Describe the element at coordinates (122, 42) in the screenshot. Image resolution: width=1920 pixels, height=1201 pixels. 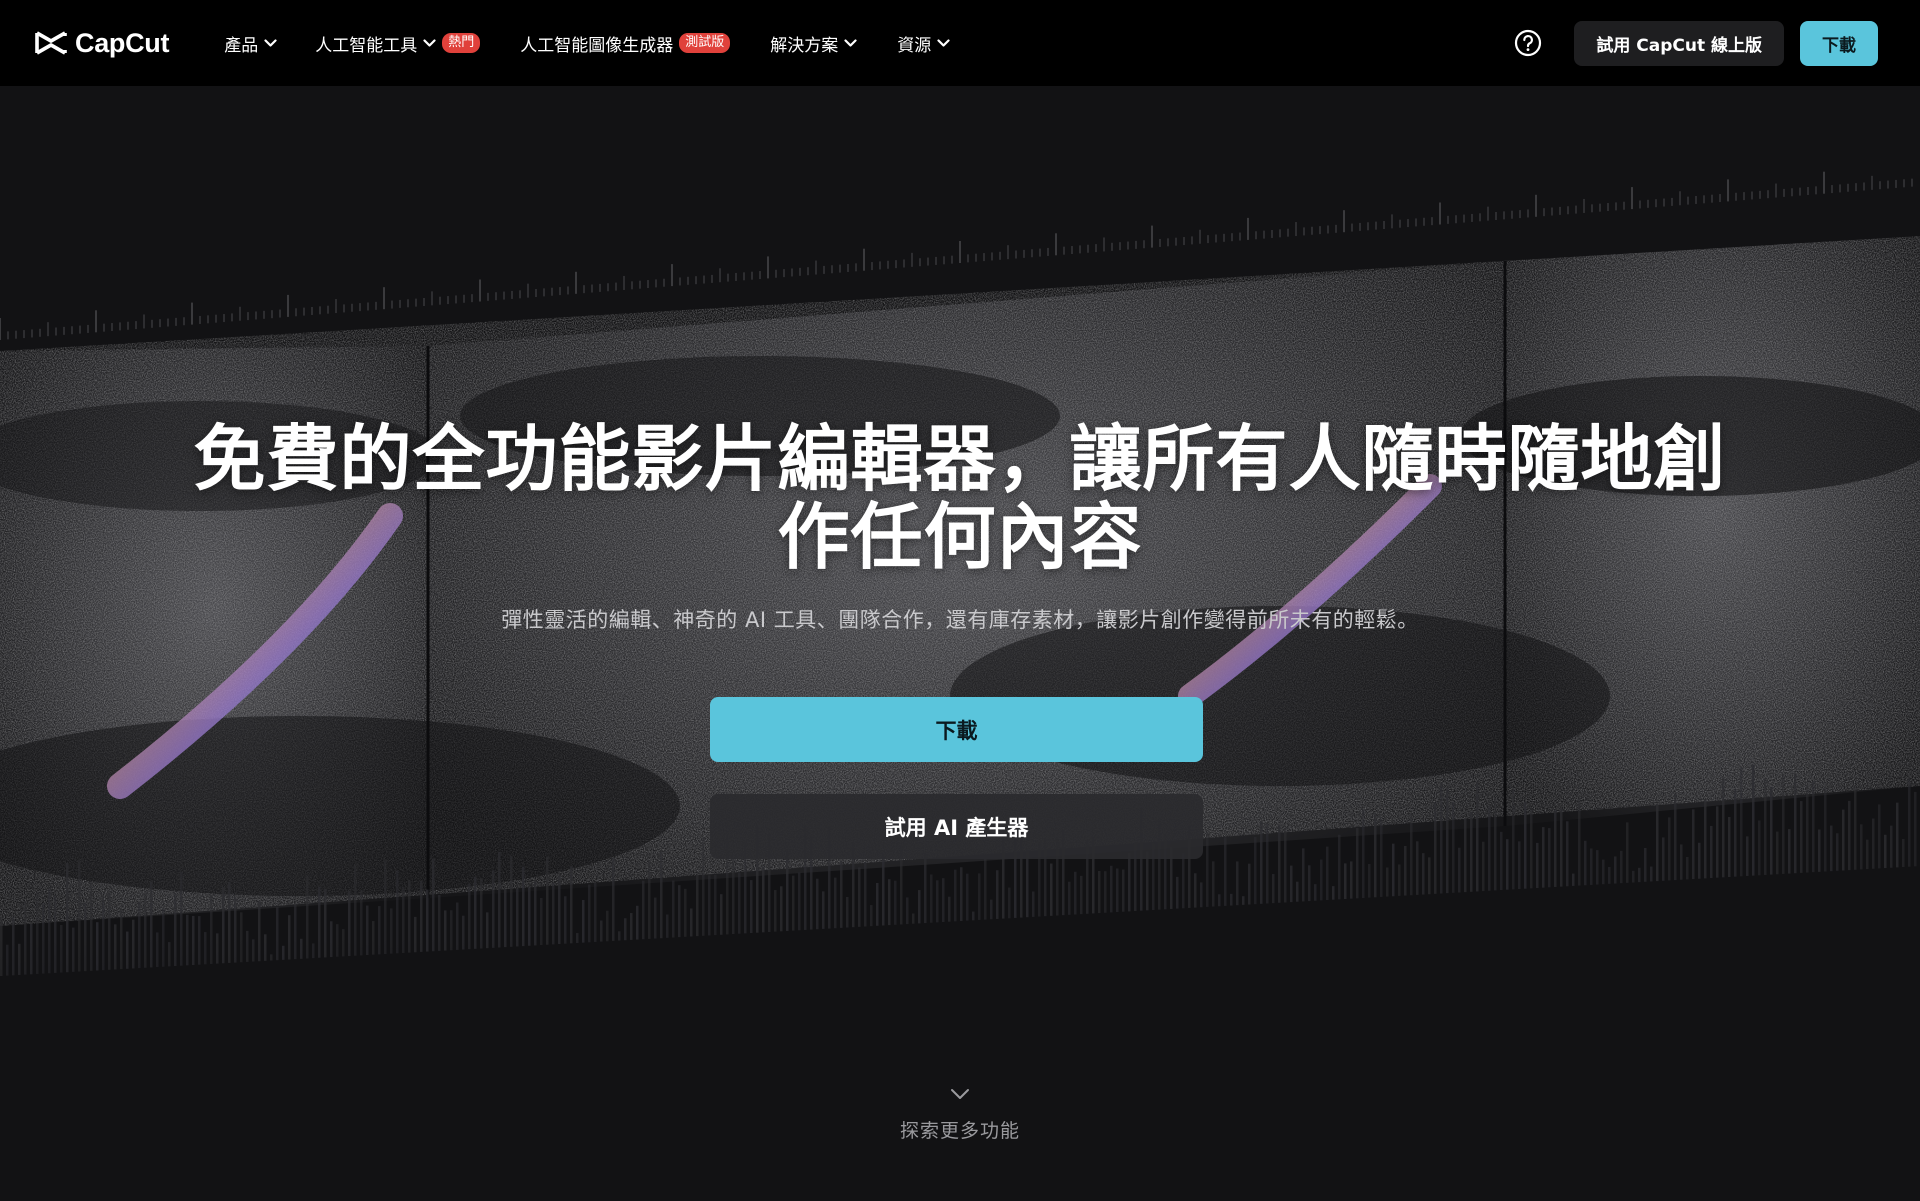
I see `brand-name: CapCut` at that location.